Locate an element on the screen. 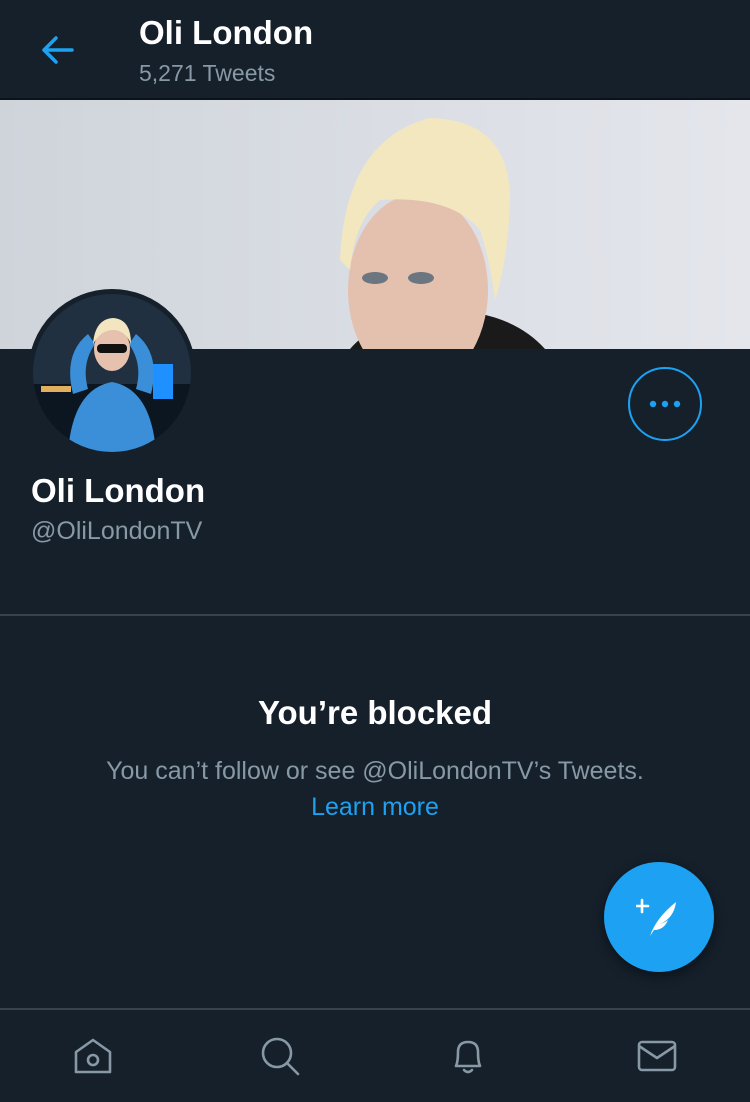  profile-handle: @OliLondonTV is located at coordinates (117, 531).